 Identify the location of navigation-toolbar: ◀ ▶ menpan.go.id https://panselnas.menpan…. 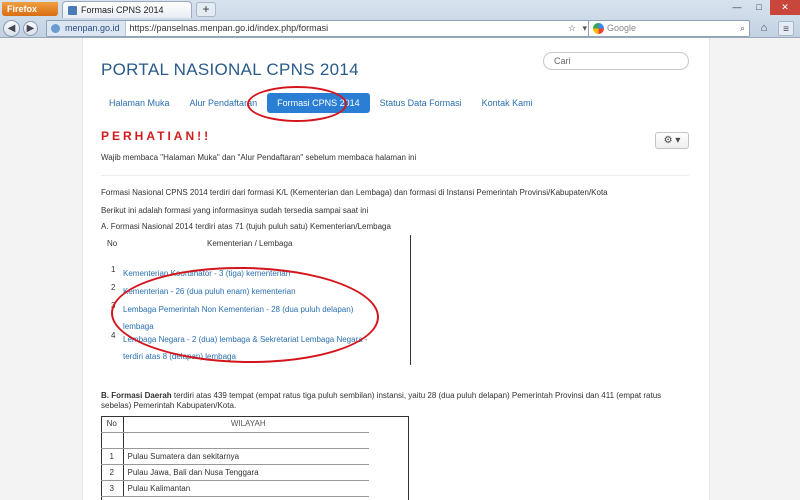
(400, 28).